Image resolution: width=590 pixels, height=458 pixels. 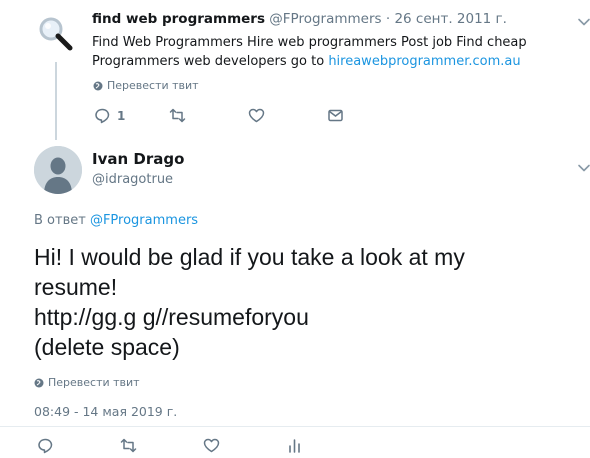 What do you see at coordinates (219, 115) in the screenshot?
I see `tweet1-actions: 1` at bounding box center [219, 115].